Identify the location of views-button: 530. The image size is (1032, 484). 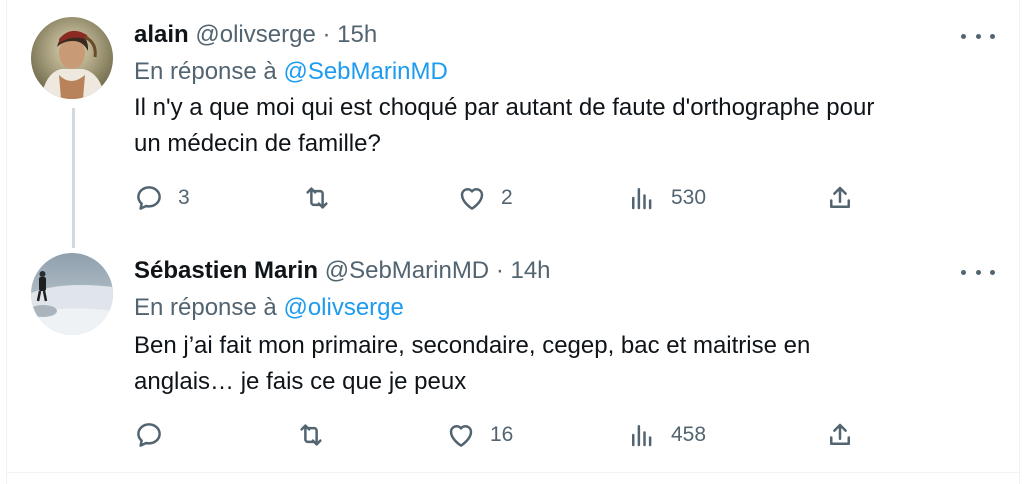
(666, 198).